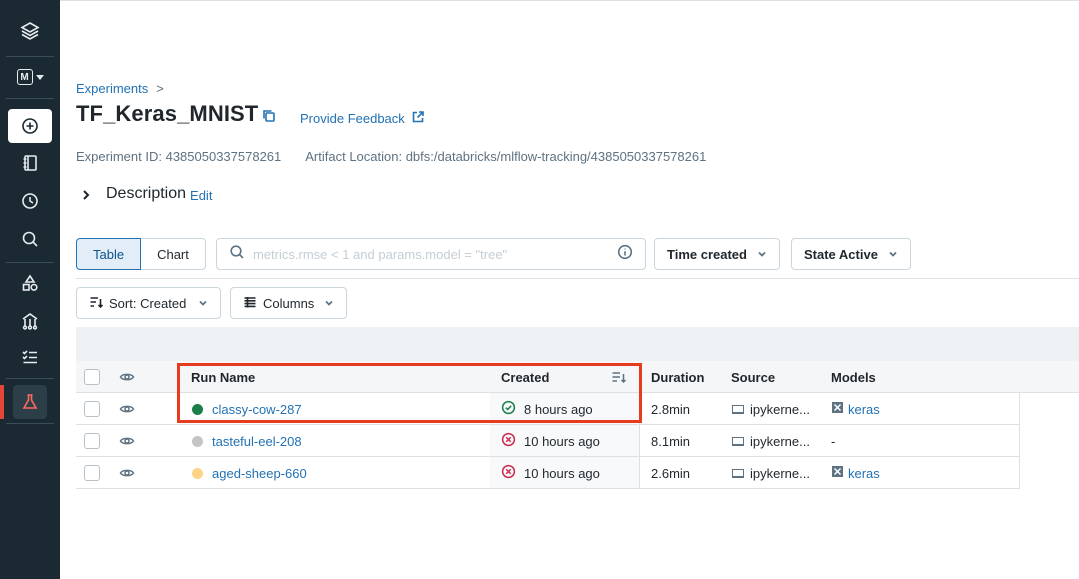 The width and height of the screenshot is (1079, 579). I want to click on column-header-source: Source, so click(753, 377).